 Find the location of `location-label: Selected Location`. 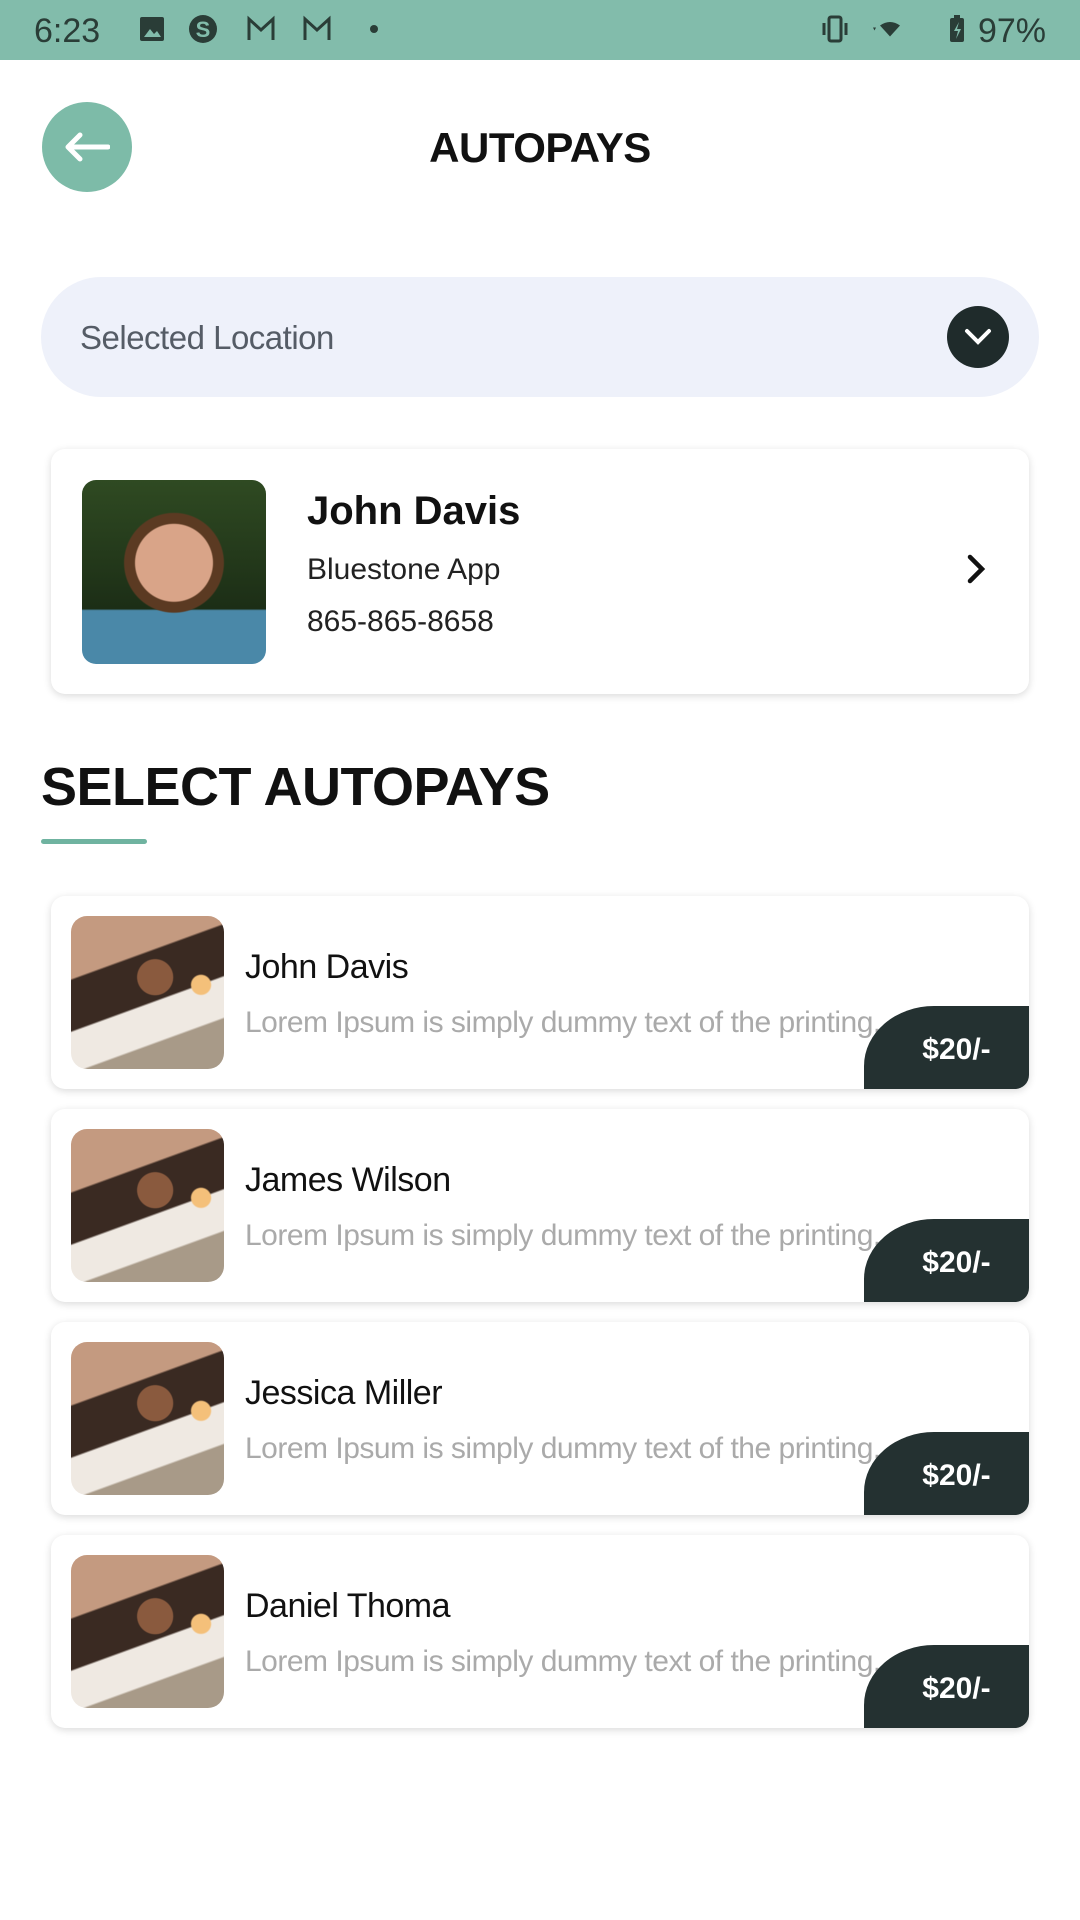

location-label: Selected Location is located at coordinates (207, 337).